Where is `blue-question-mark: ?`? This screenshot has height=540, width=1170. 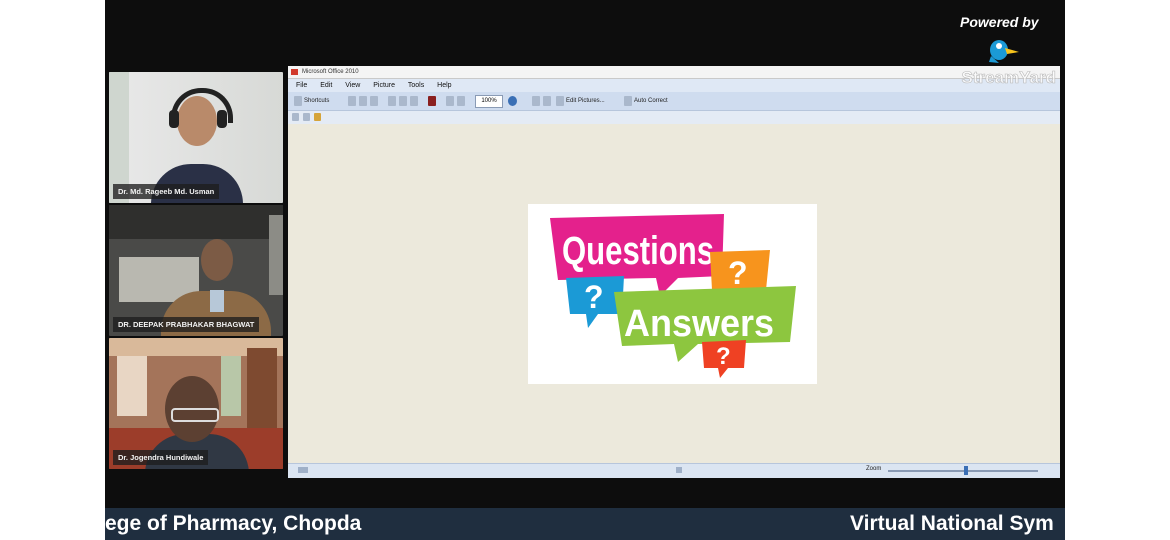 blue-question-mark: ? is located at coordinates (594, 297).